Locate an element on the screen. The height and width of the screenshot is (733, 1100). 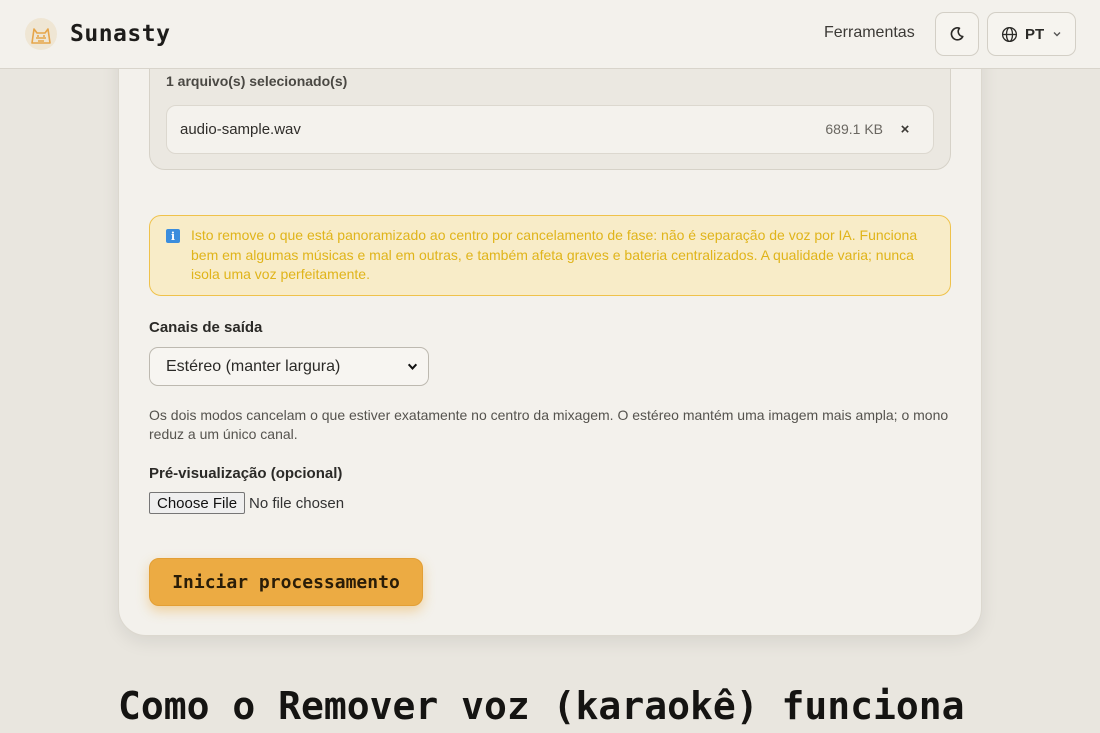
nav-tools-link: Ferramentas is located at coordinates (869, 33).